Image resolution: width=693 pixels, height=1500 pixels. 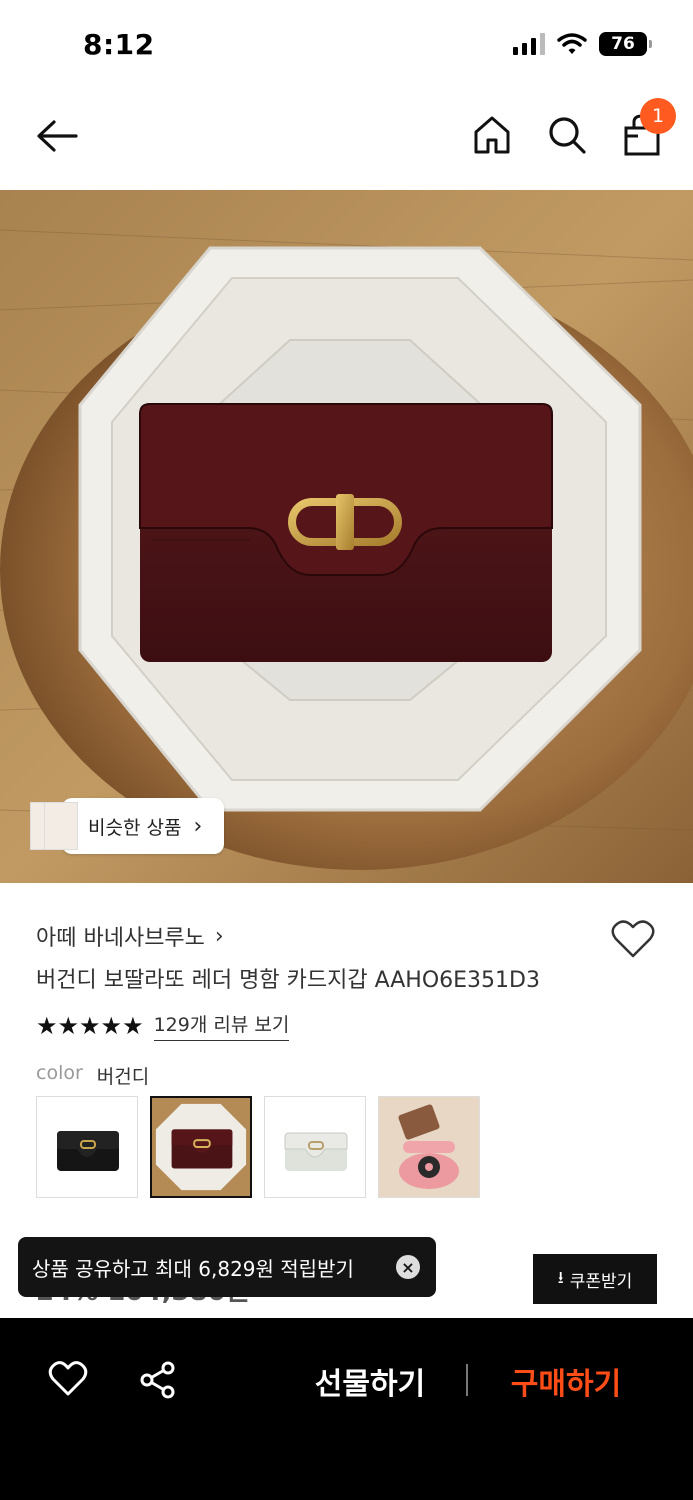 I want to click on signal-icon, so click(x=529, y=44).